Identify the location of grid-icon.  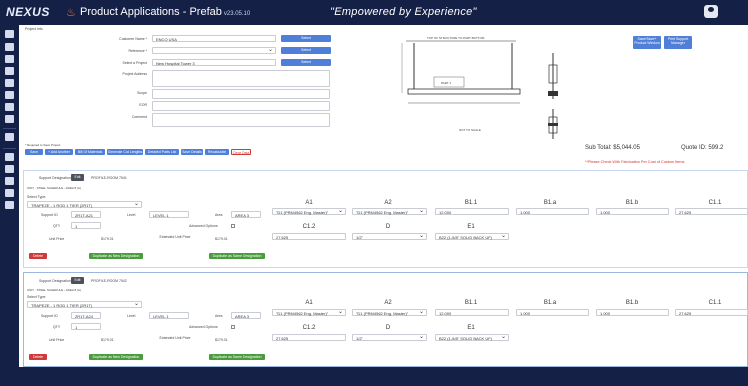
(9, 59).